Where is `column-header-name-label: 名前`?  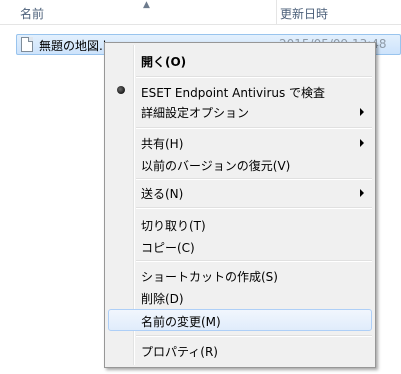 column-header-name-label: 名前 is located at coordinates (32, 14).